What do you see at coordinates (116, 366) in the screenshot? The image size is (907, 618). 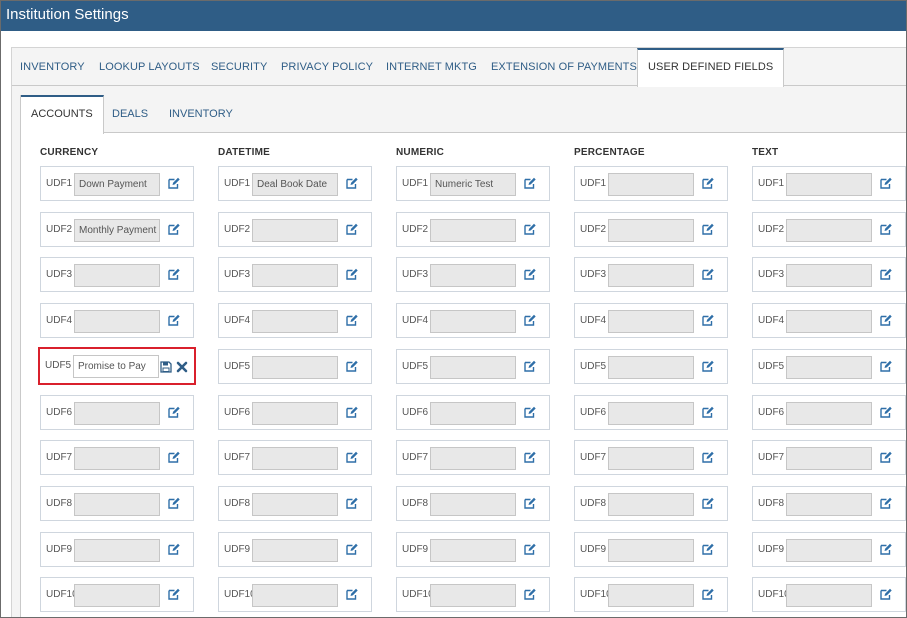 I see `udf-name-input: Promise to Pay` at bounding box center [116, 366].